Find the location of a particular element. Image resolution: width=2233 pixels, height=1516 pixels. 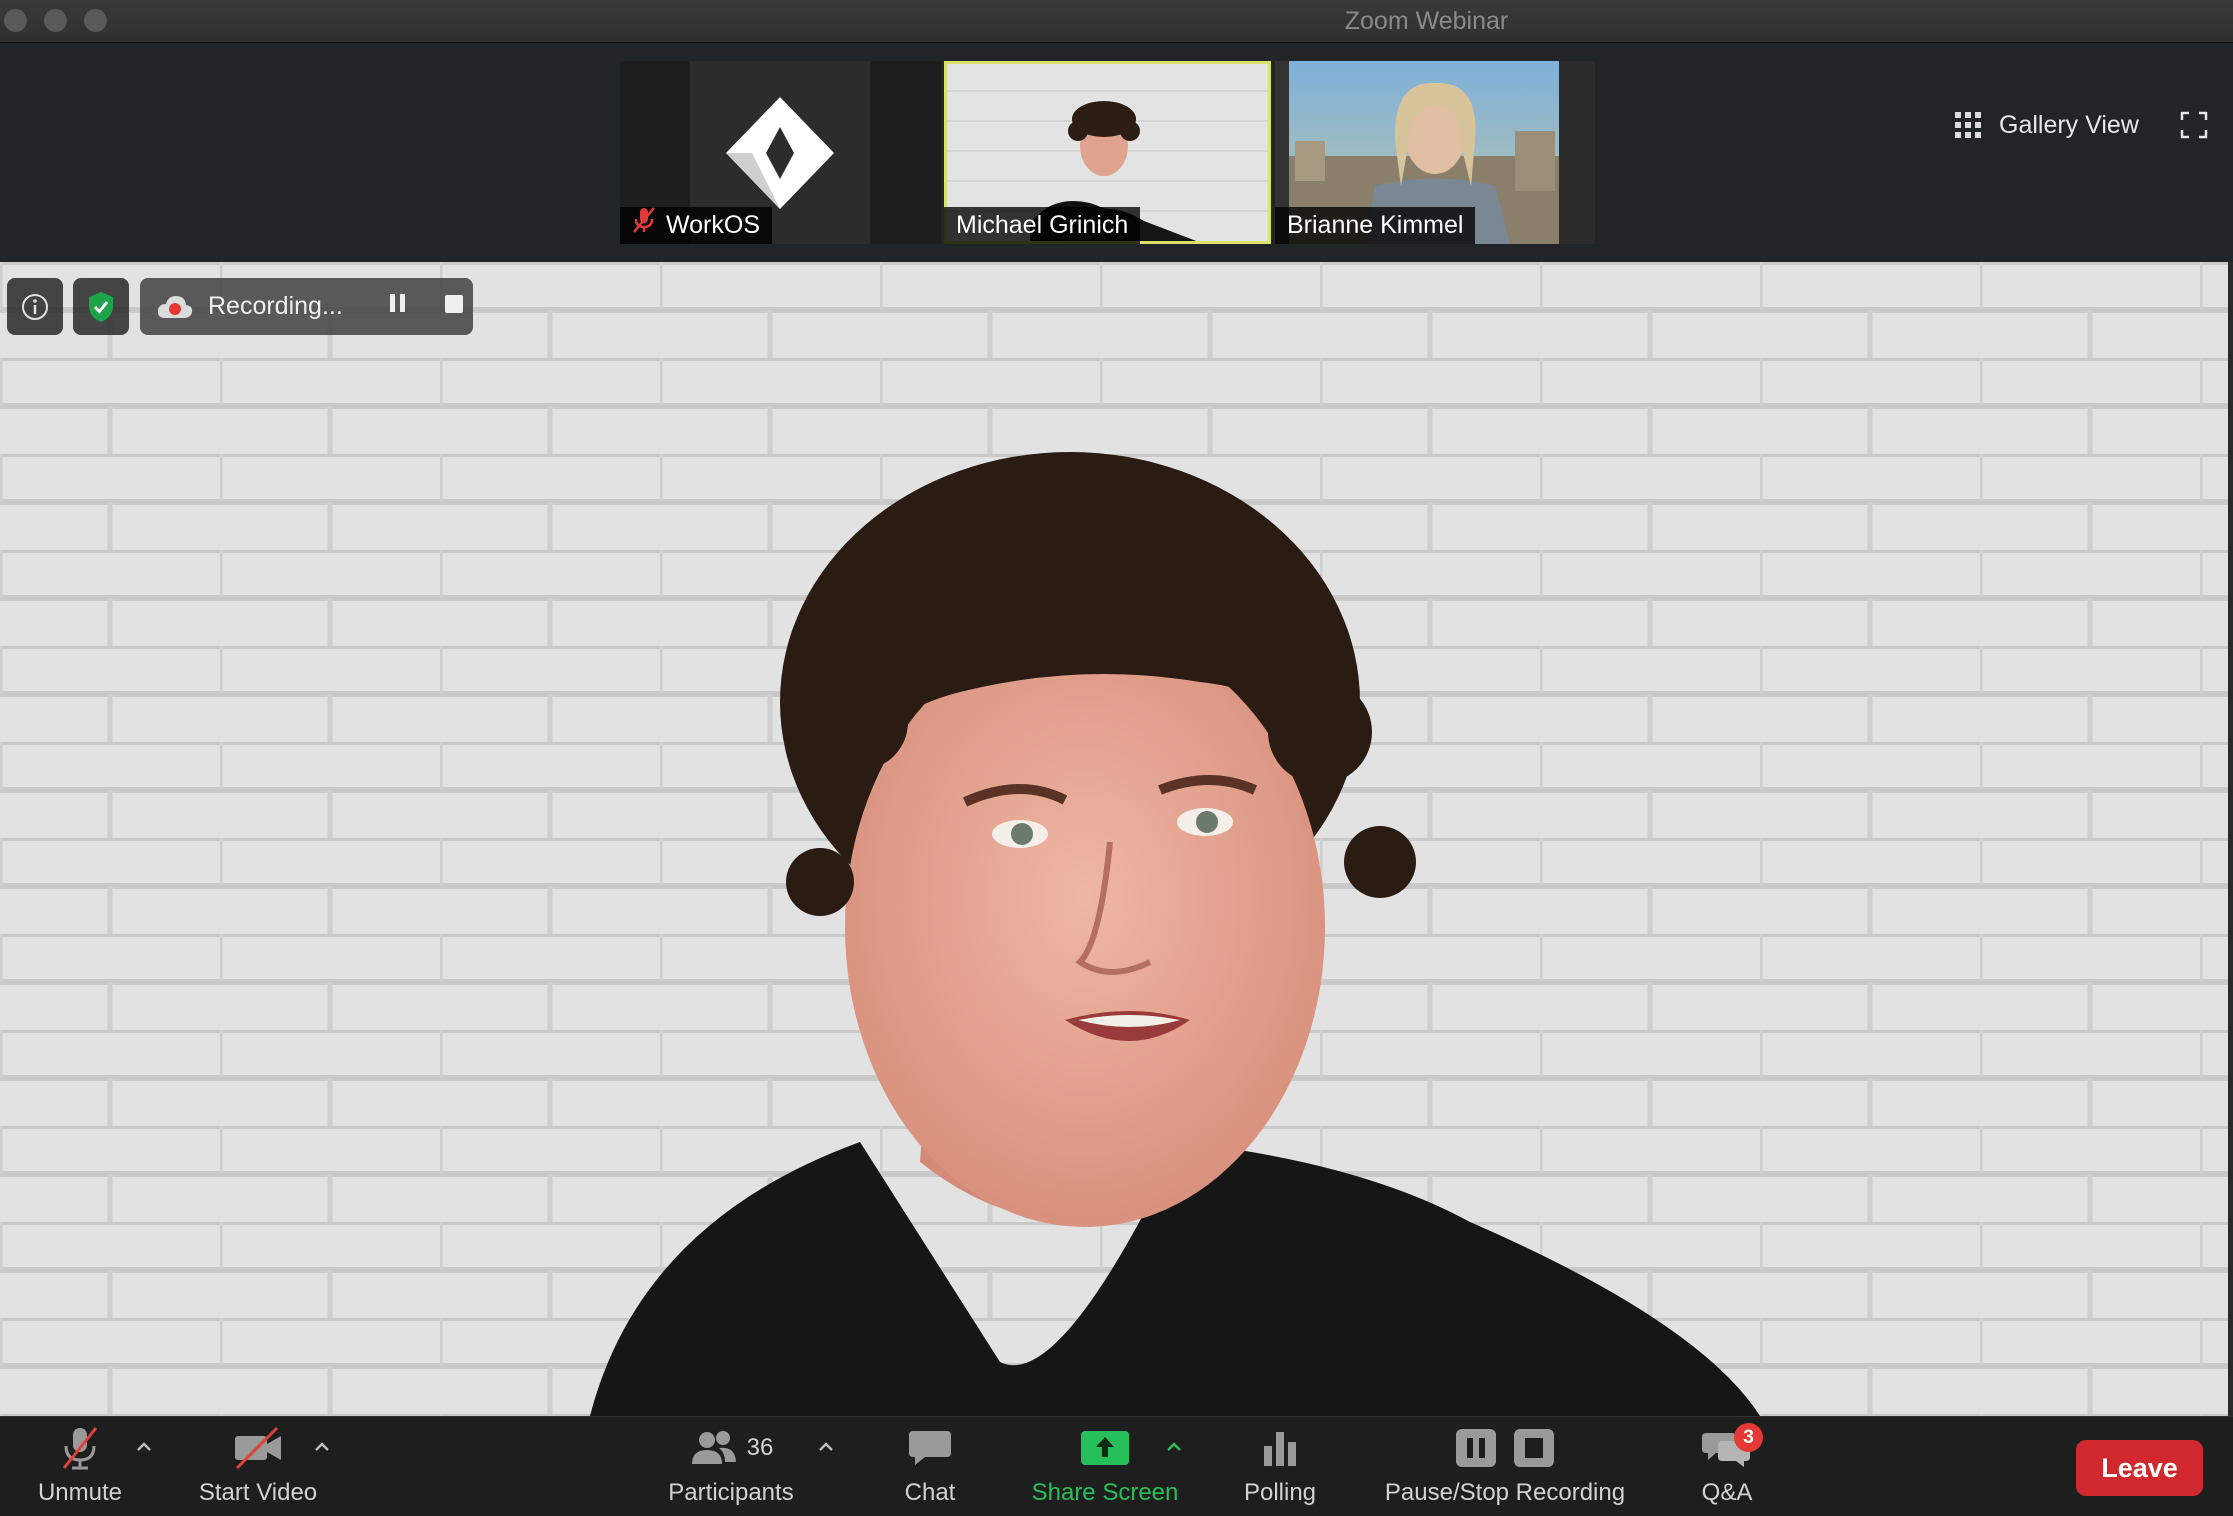

participants-button: 36 Participants is located at coordinates (731, 1466).